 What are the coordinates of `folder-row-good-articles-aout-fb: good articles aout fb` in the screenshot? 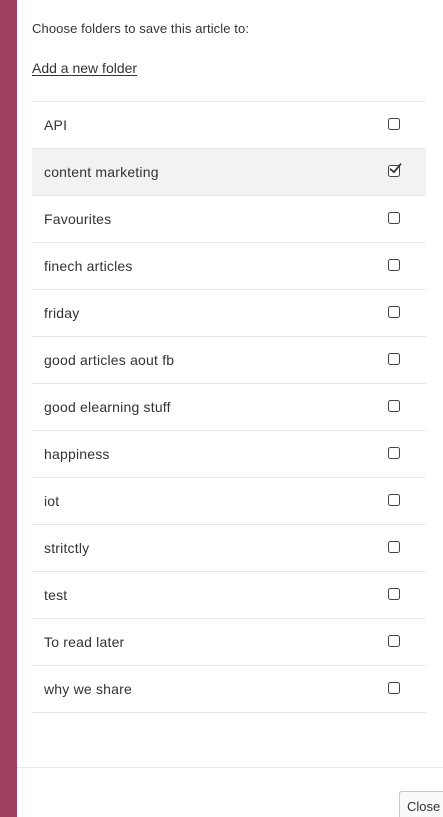 It's located at (229, 360).